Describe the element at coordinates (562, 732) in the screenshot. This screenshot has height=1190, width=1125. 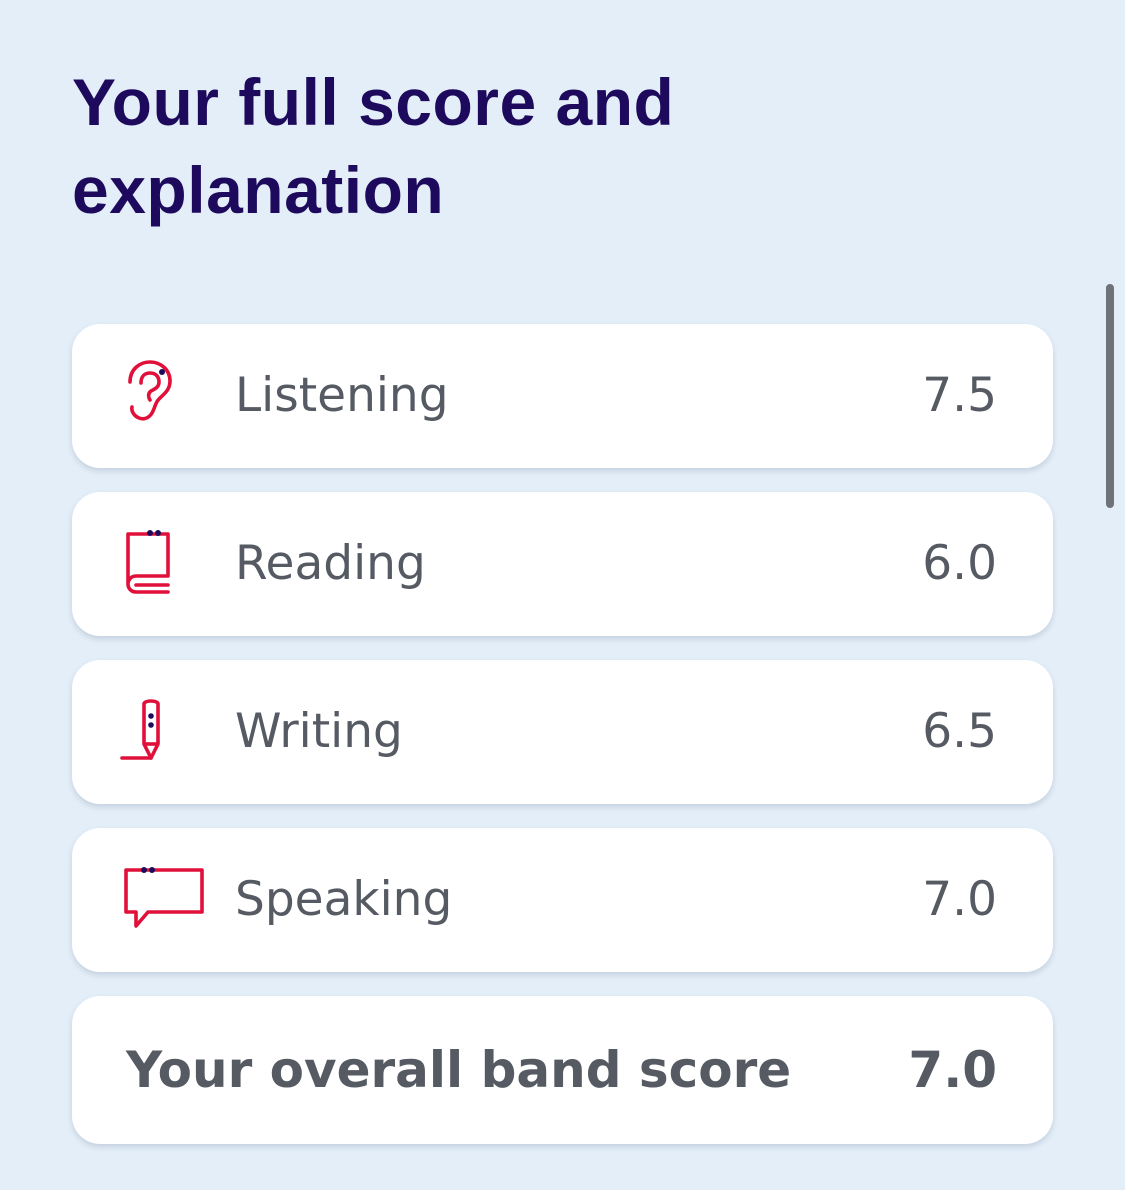
I see `score-card-writing: Writing 6.5` at that location.